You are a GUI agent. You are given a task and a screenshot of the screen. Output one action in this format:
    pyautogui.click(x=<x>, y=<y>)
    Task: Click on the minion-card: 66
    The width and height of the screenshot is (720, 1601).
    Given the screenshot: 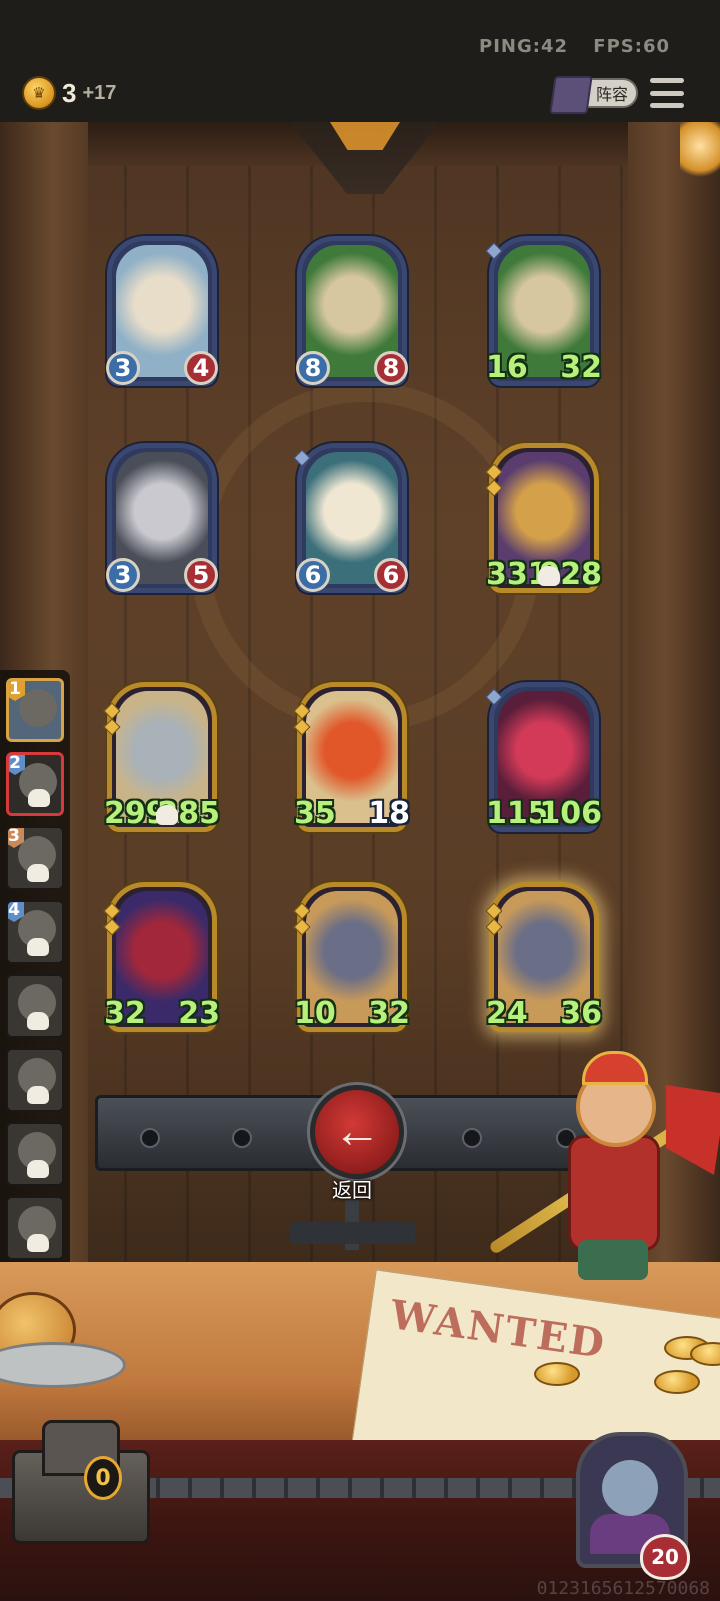 What is the action you would take?
    pyautogui.click(x=350, y=518)
    